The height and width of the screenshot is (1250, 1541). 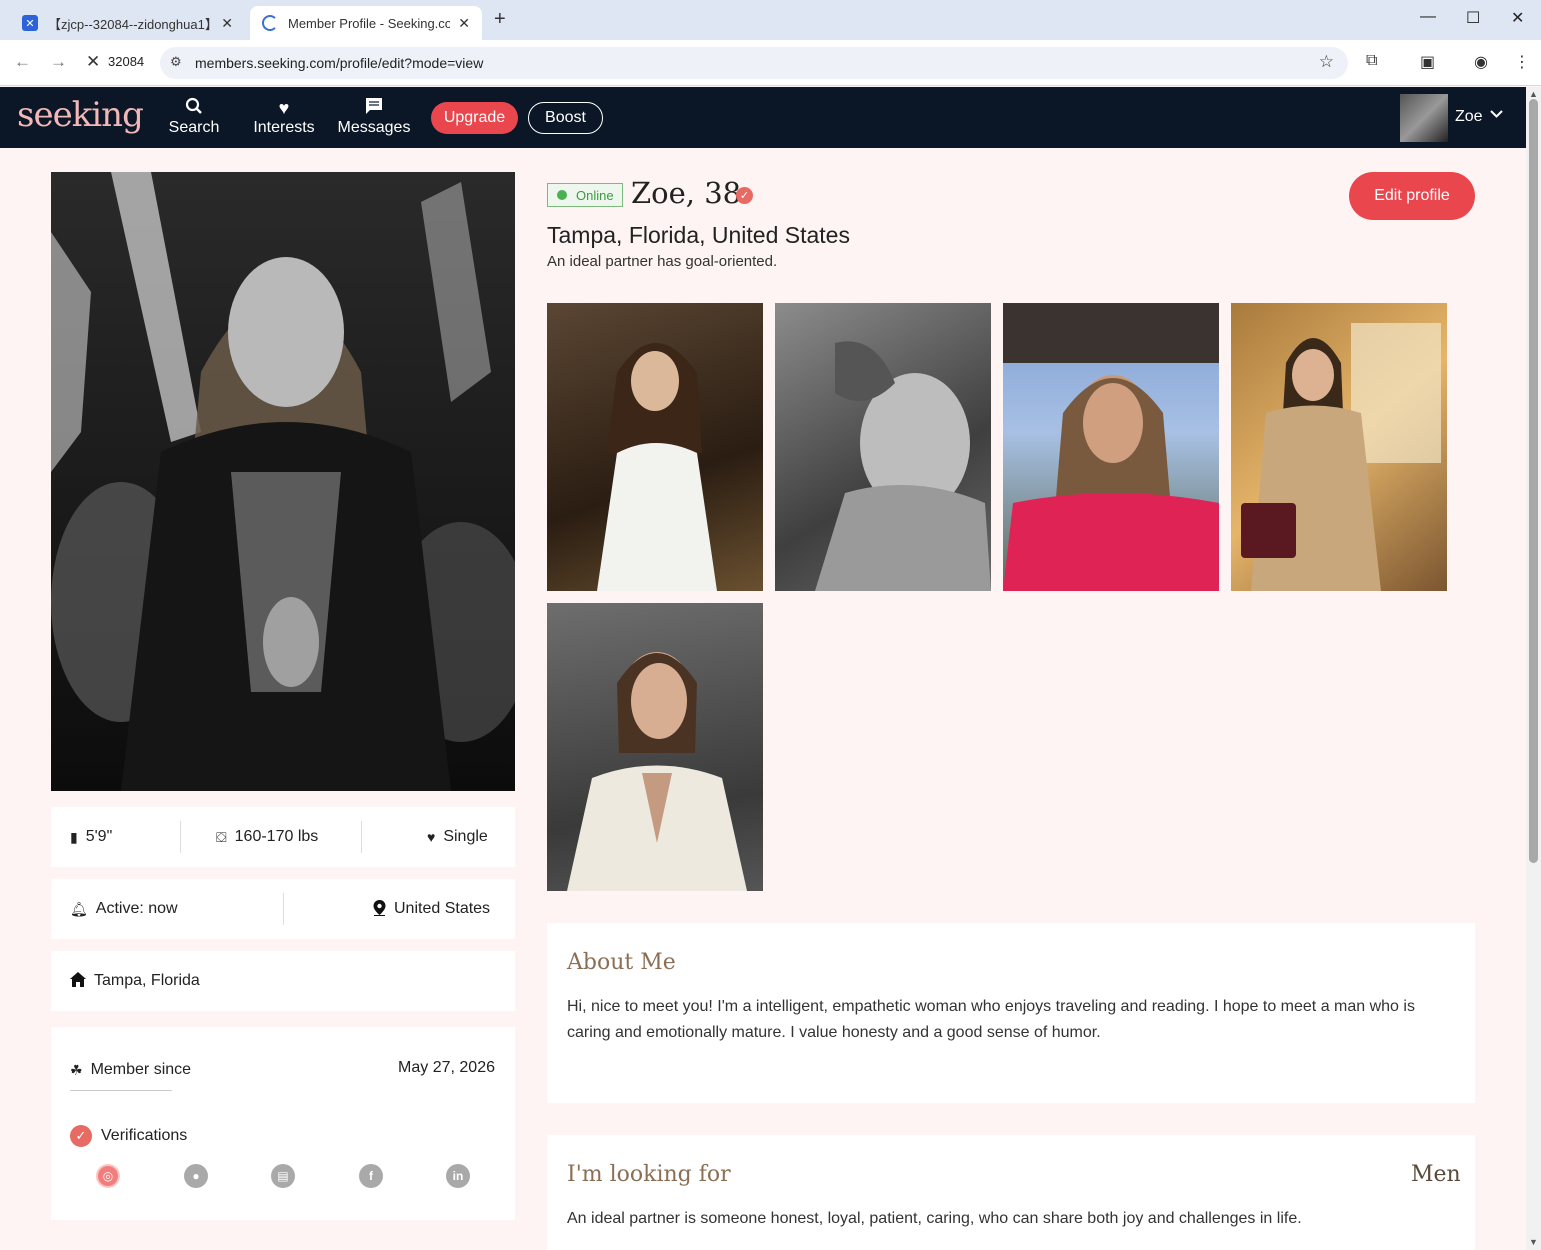 I want to click on status-badge: Online, so click(x=585, y=195).